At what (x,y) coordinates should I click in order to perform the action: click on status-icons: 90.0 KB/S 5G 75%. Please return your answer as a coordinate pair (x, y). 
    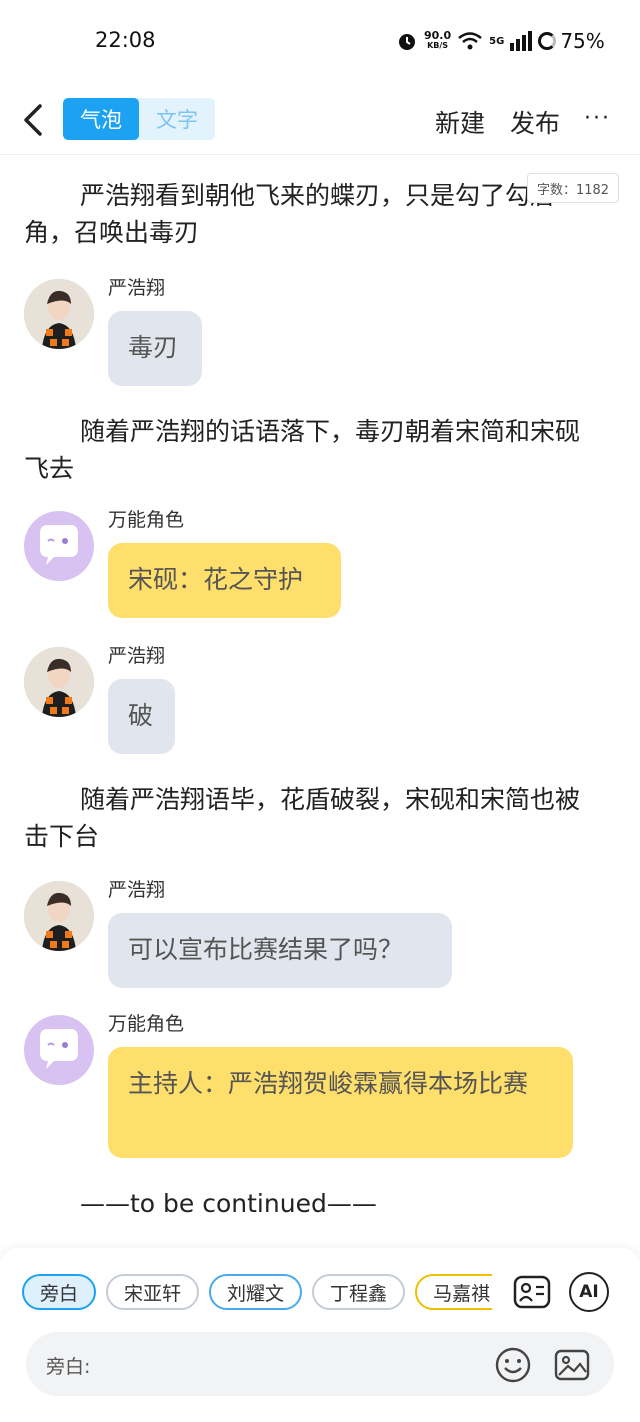
    Looking at the image, I should click on (500, 41).